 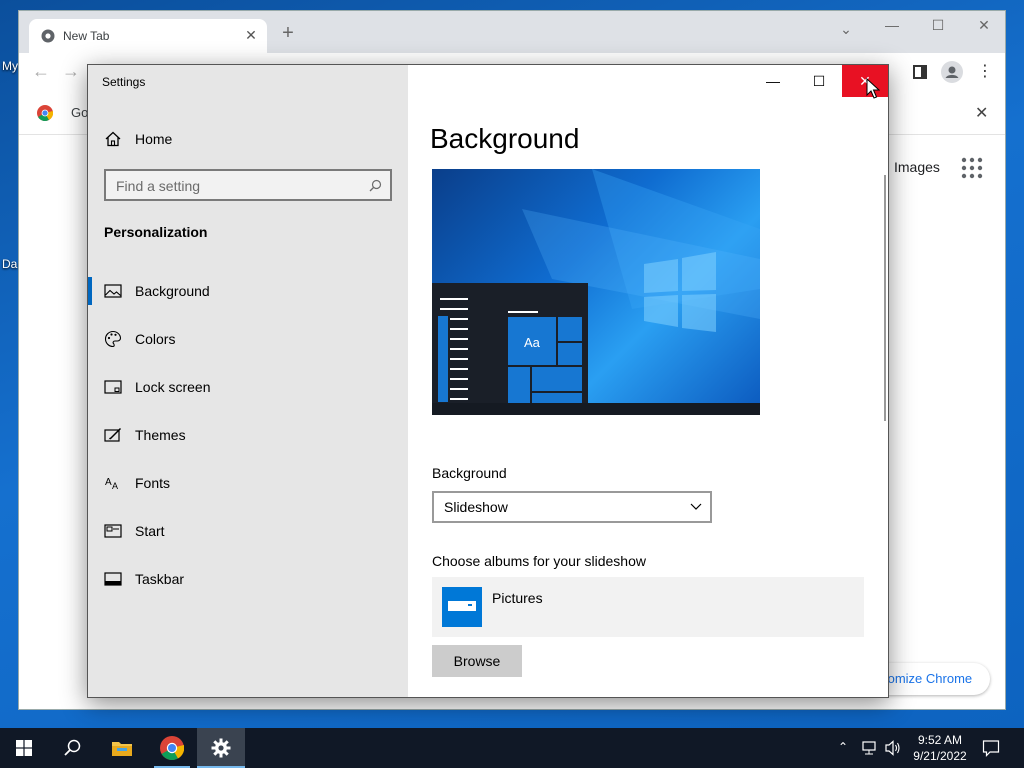 I want to click on window-title: Settings, so click(x=124, y=82).